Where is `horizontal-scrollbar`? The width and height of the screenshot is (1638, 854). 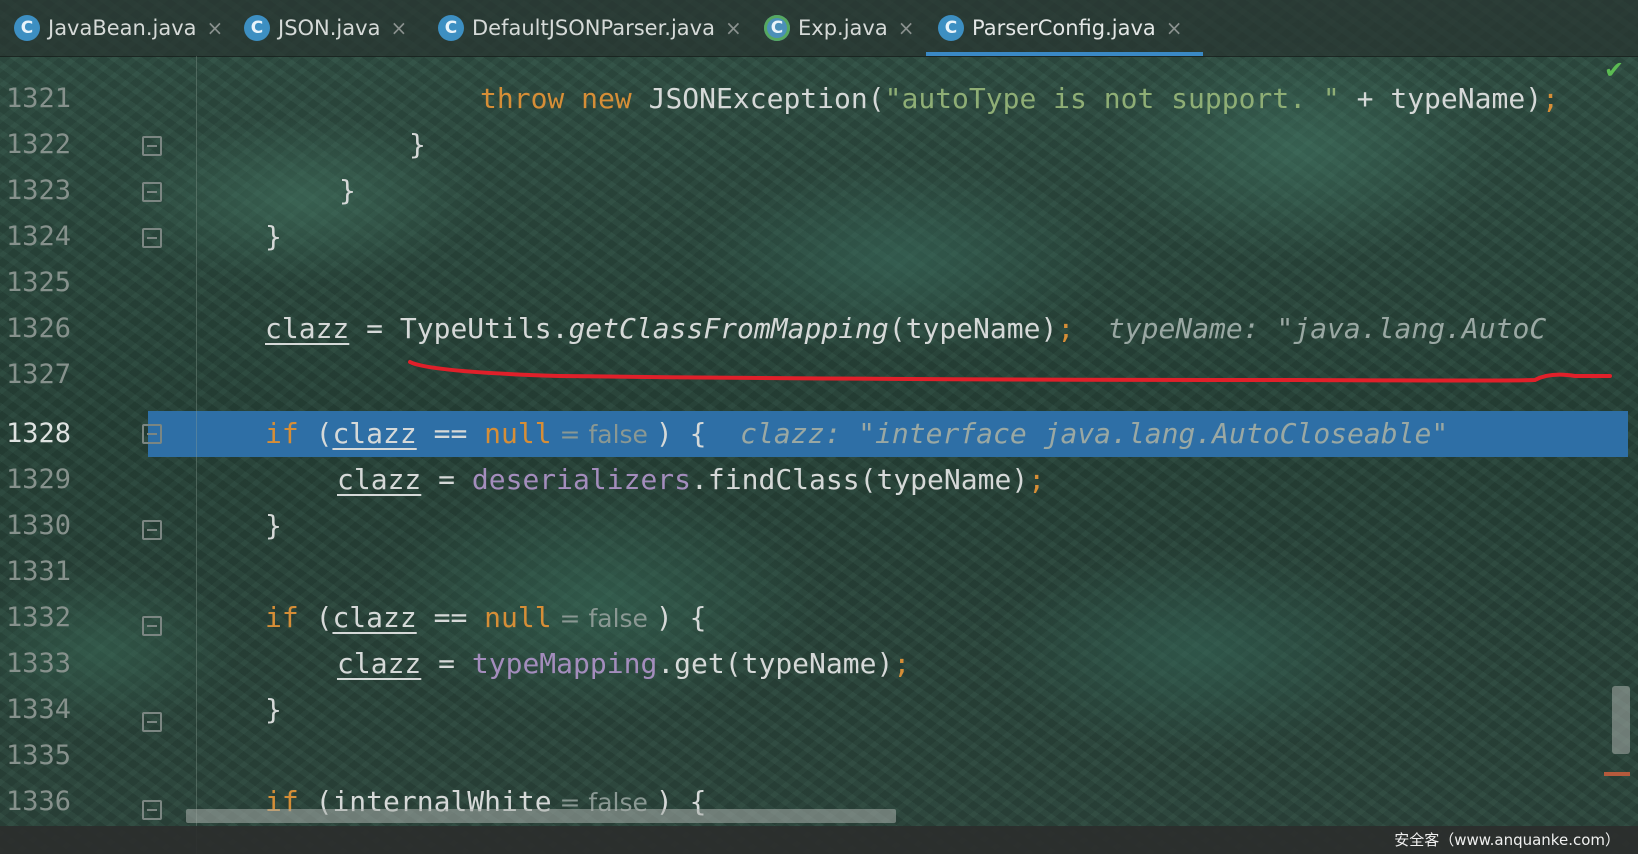
horizontal-scrollbar is located at coordinates (541, 816).